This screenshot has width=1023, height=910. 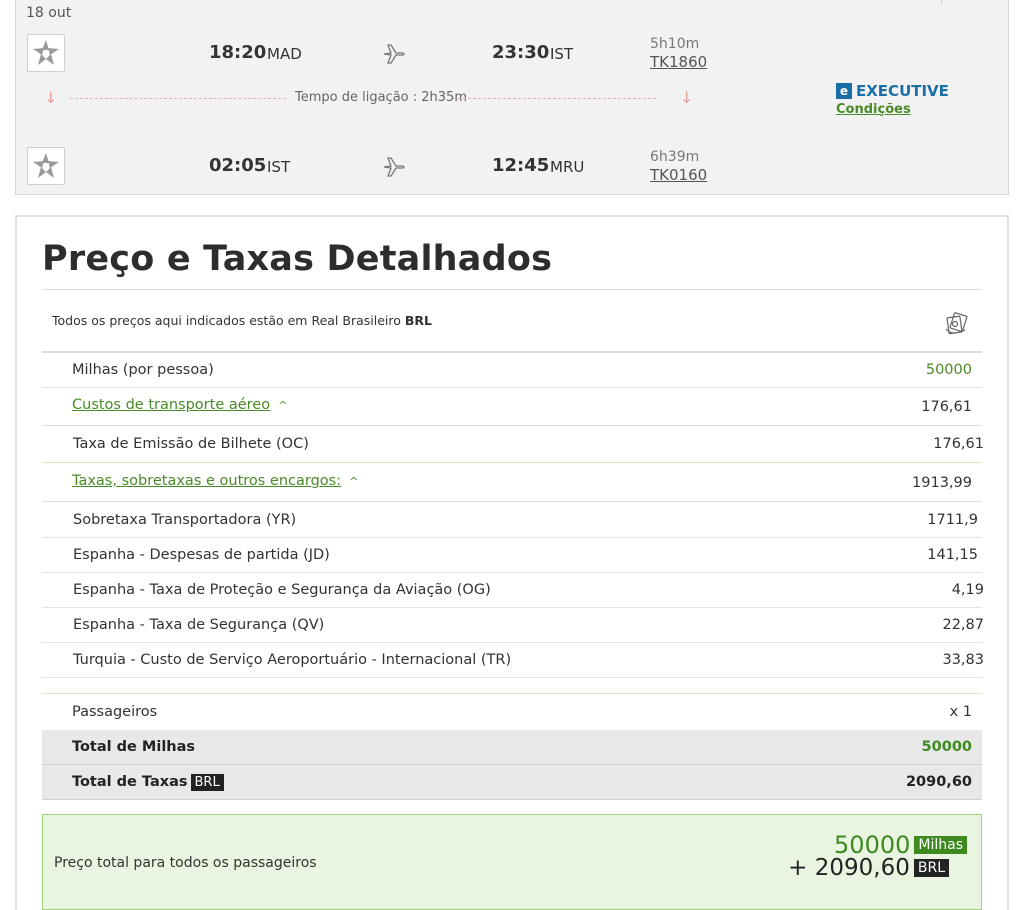 I want to click on row-label: Custos de transporte aéreo, so click(x=171, y=405).